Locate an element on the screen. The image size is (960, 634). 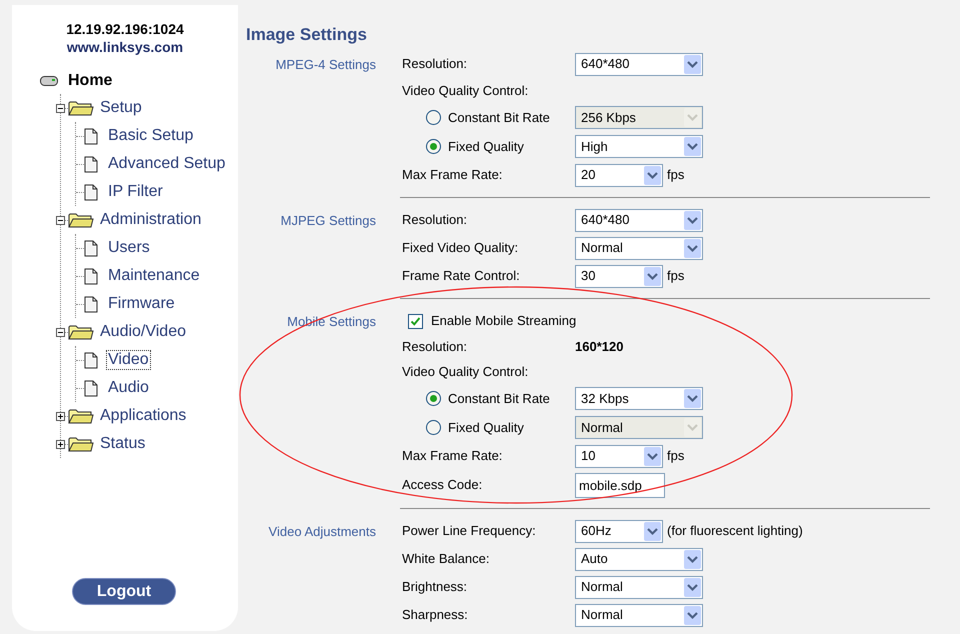
tree-folder: Setup is located at coordinates (121, 108).